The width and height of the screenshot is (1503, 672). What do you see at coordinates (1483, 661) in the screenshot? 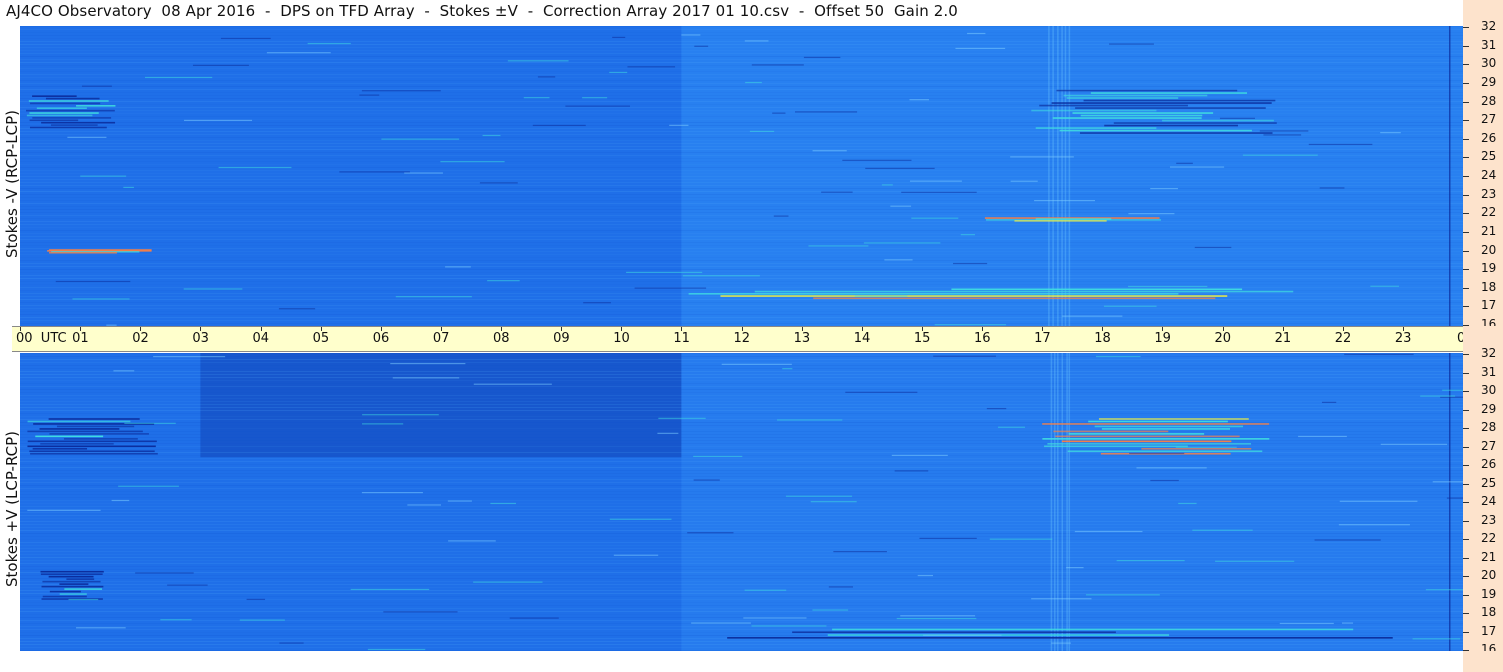
I see `freq-axis-cap-bottom` at bounding box center [1483, 661].